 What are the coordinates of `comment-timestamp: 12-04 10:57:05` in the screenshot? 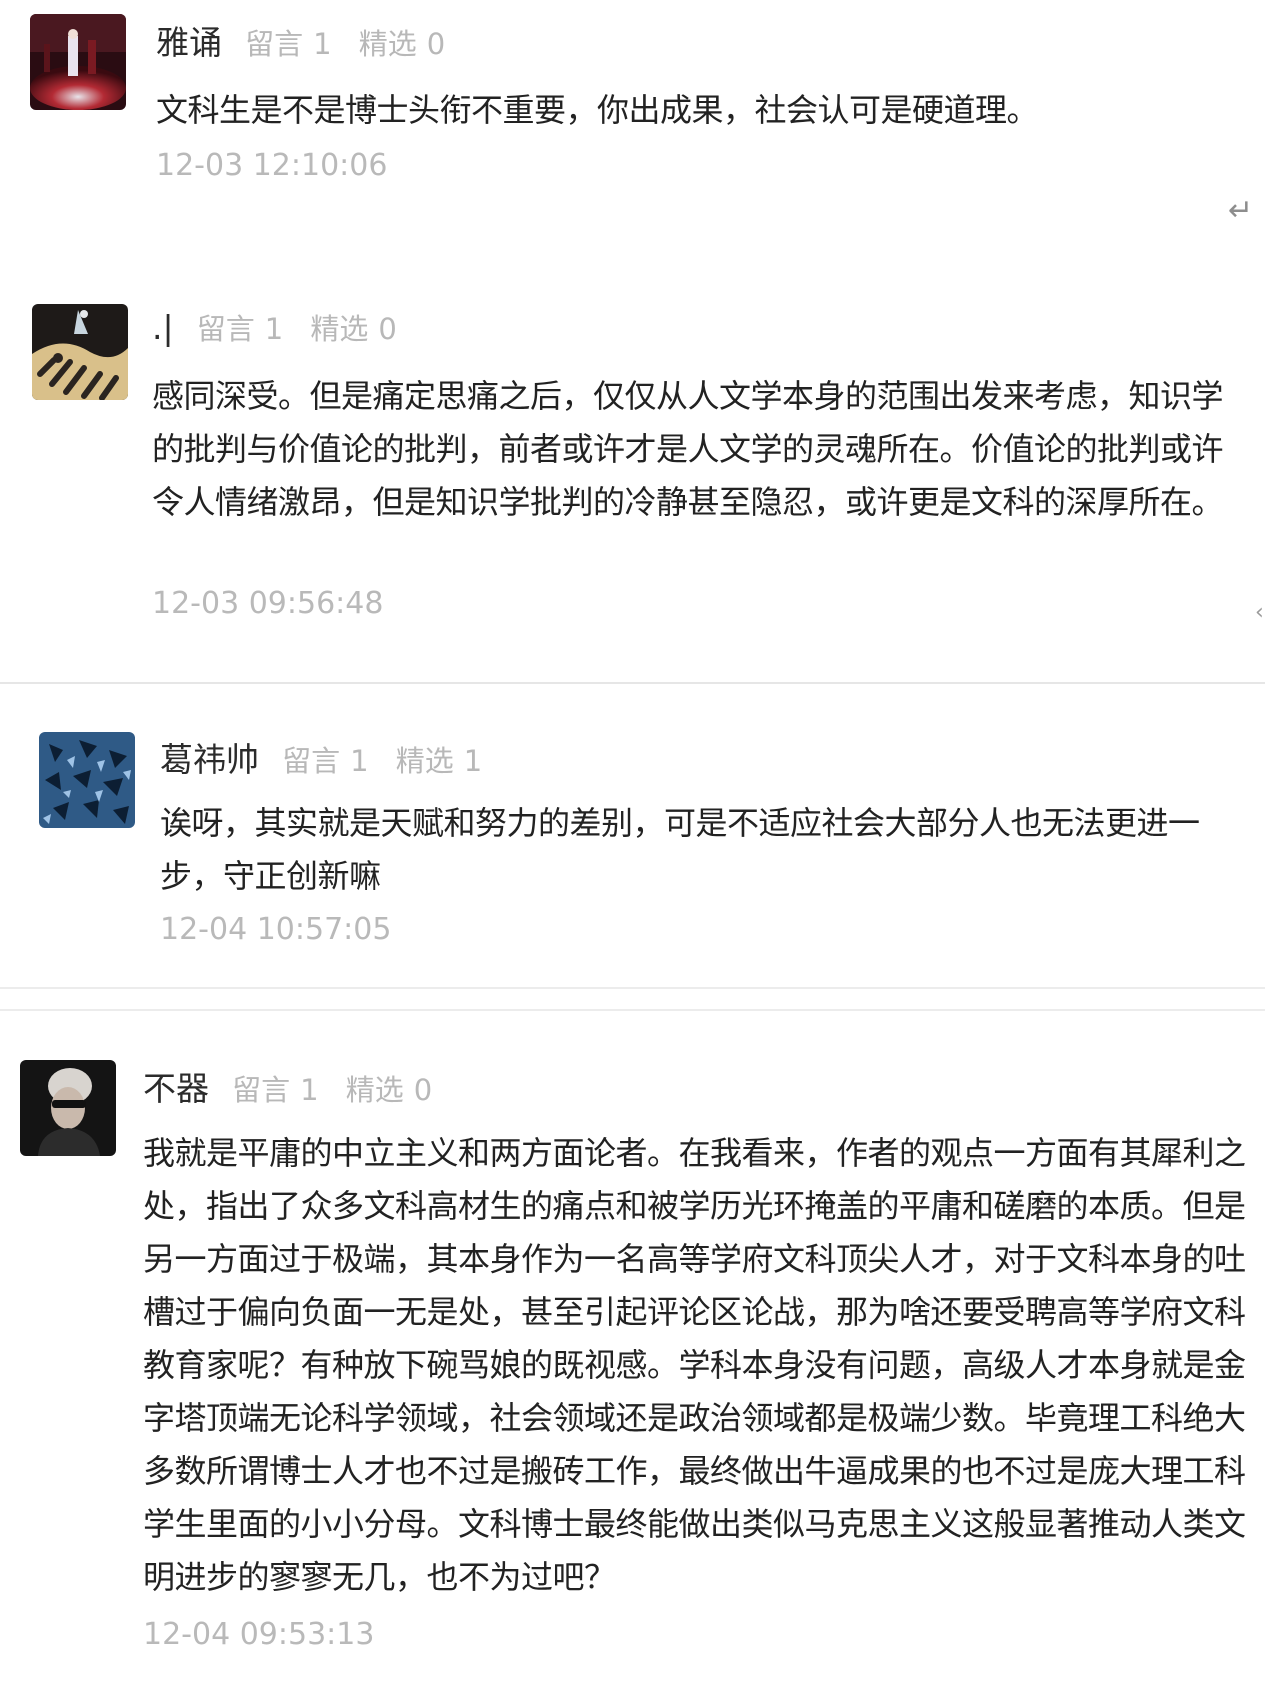 It's located at (276, 929).